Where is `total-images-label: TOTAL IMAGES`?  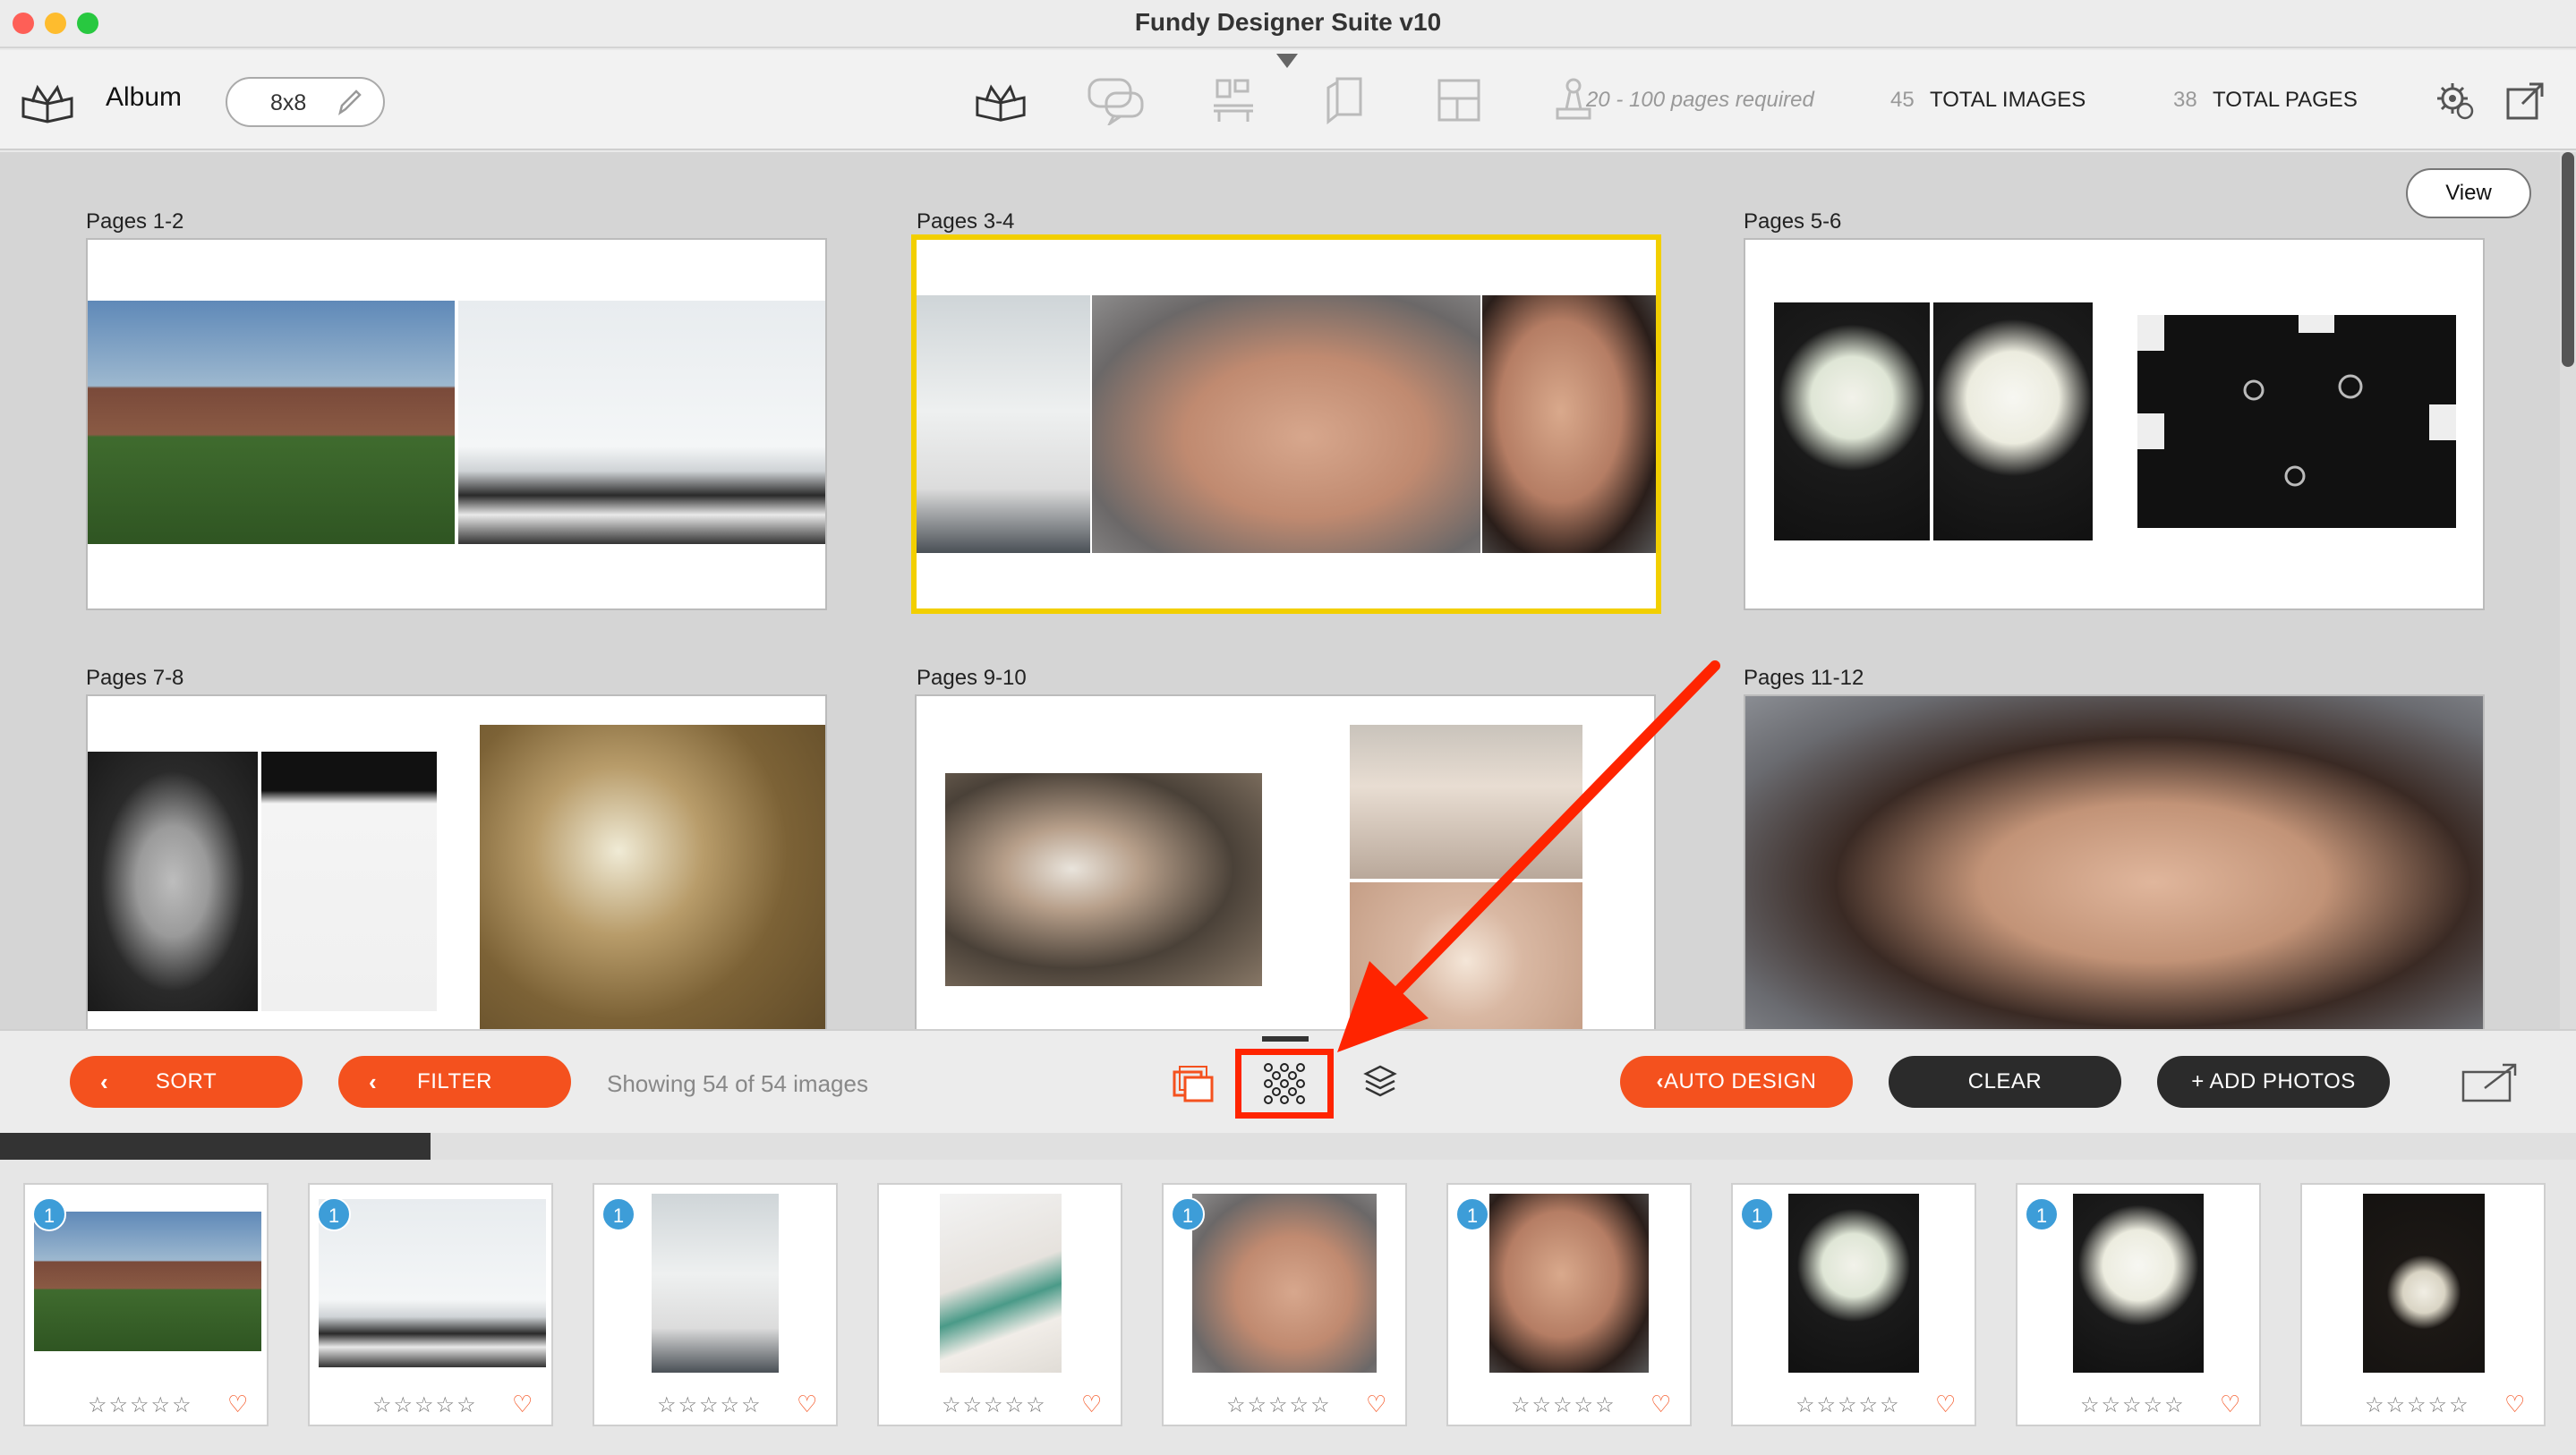 total-images-label: TOTAL IMAGES is located at coordinates (2008, 100).